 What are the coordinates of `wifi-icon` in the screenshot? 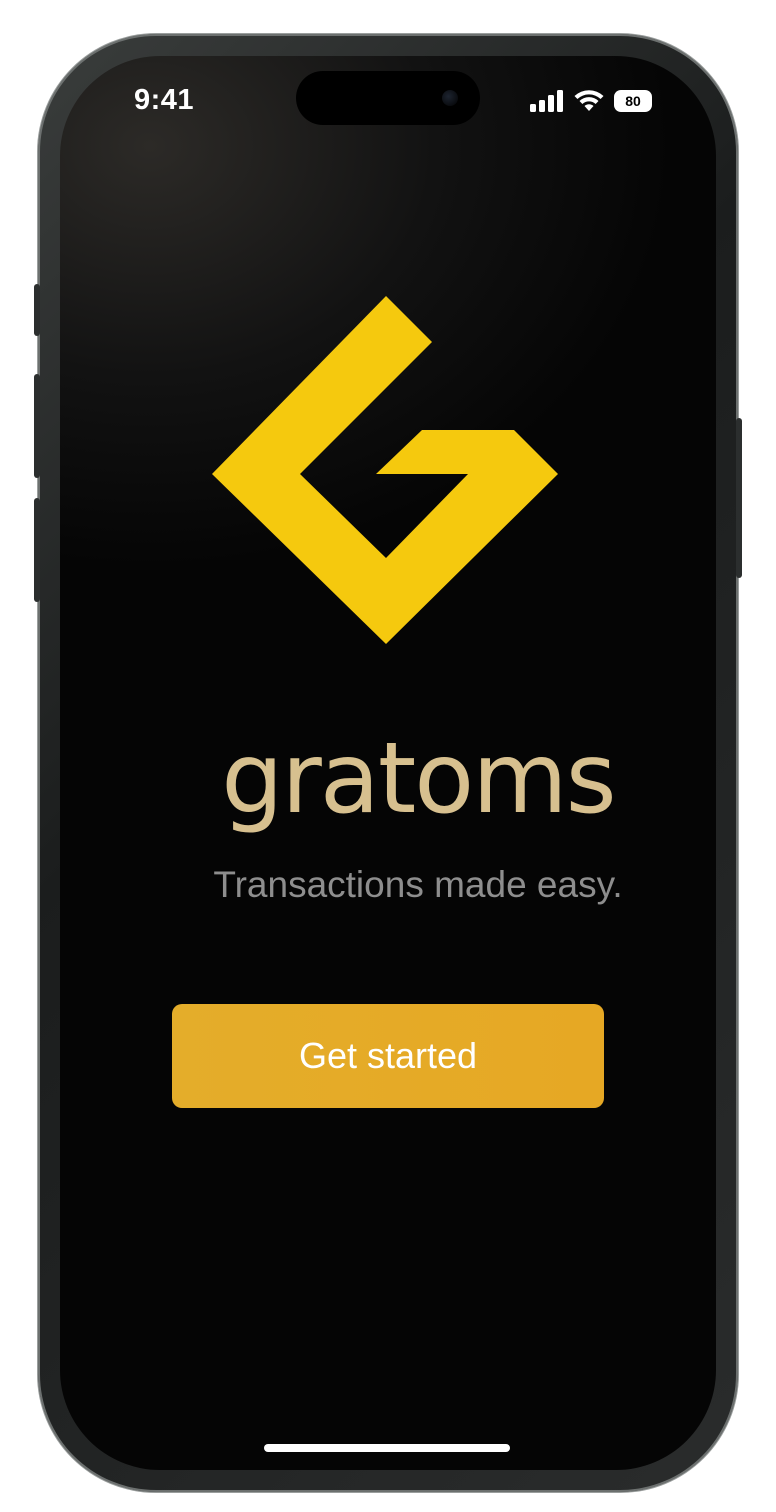 It's located at (589, 100).